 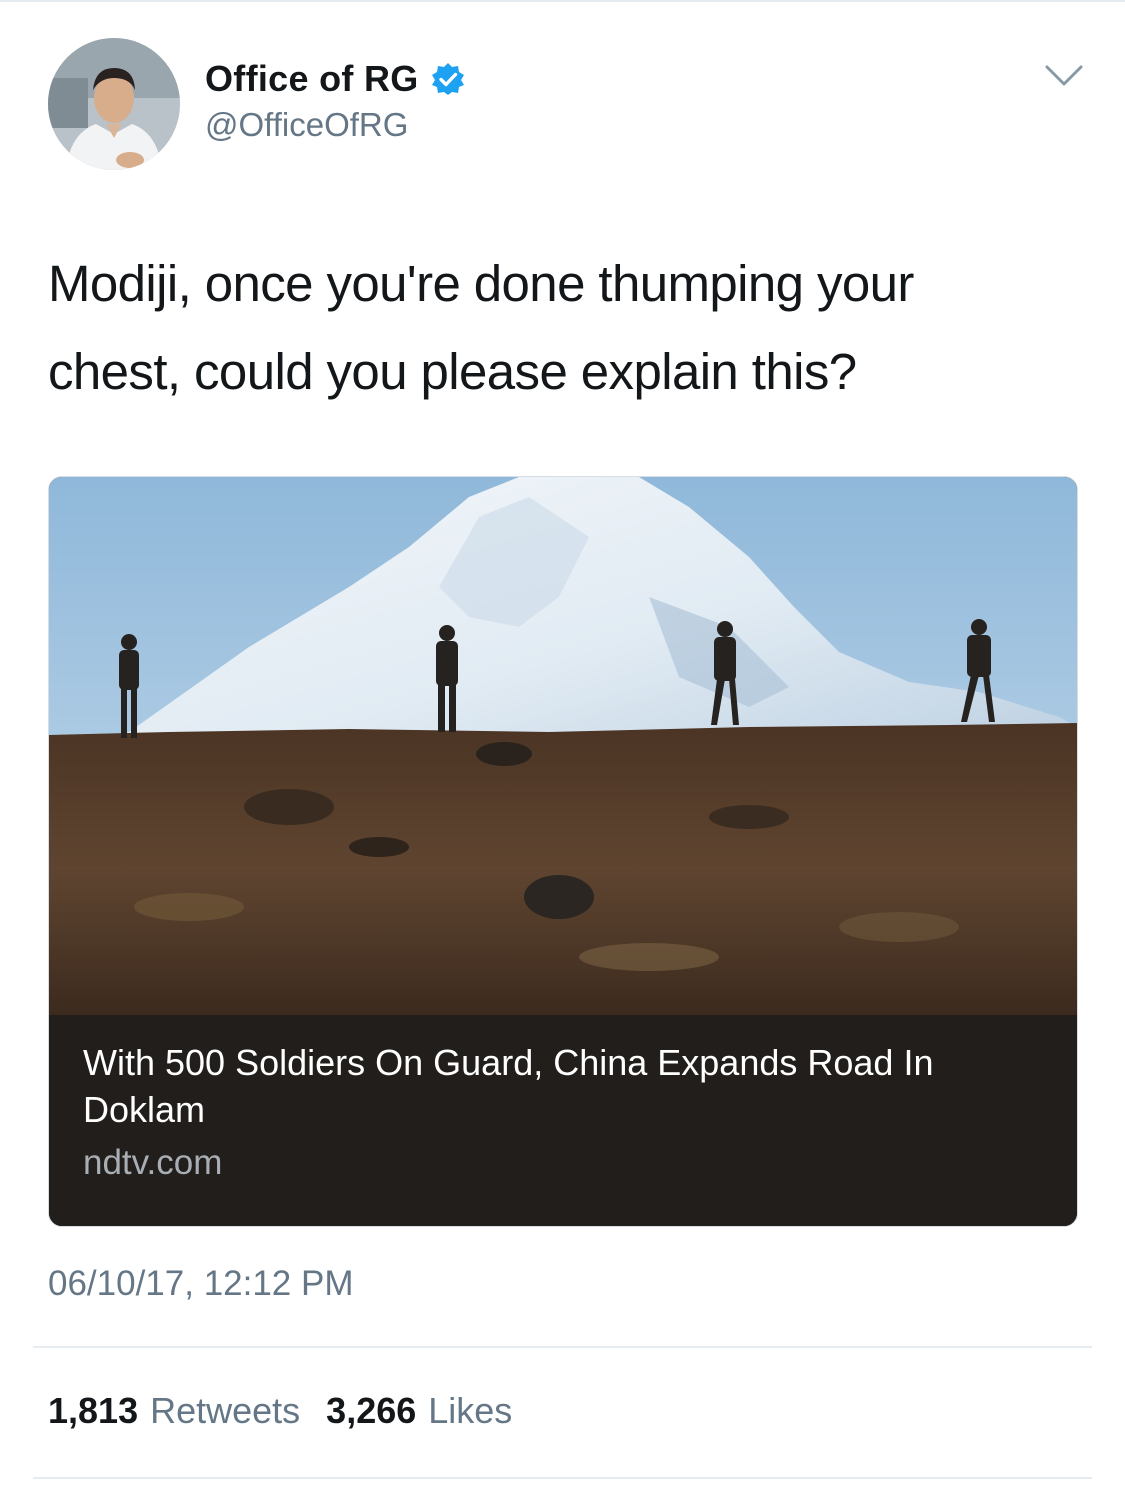 I want to click on engagement-stats: 1,813 Retweets 3,266 Likes, so click(x=293, y=1411).